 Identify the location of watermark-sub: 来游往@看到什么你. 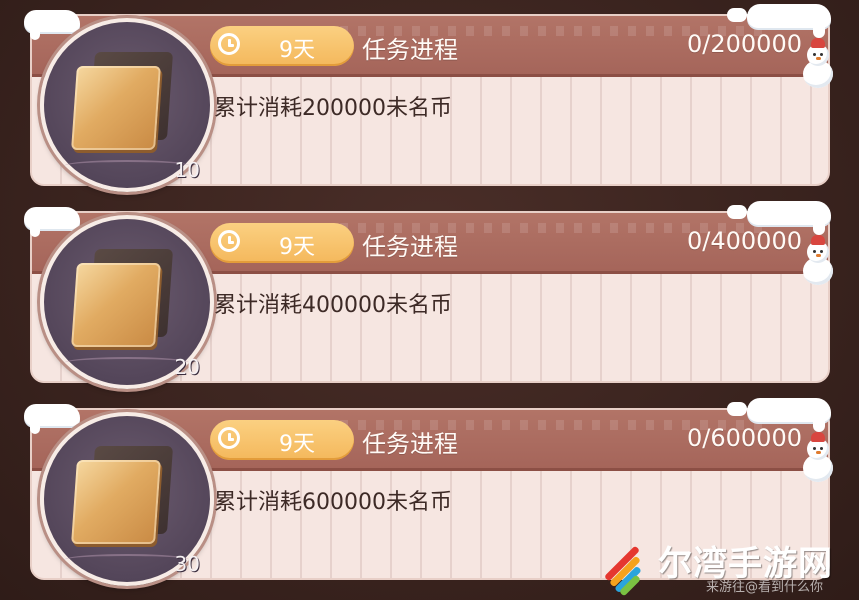
(765, 587).